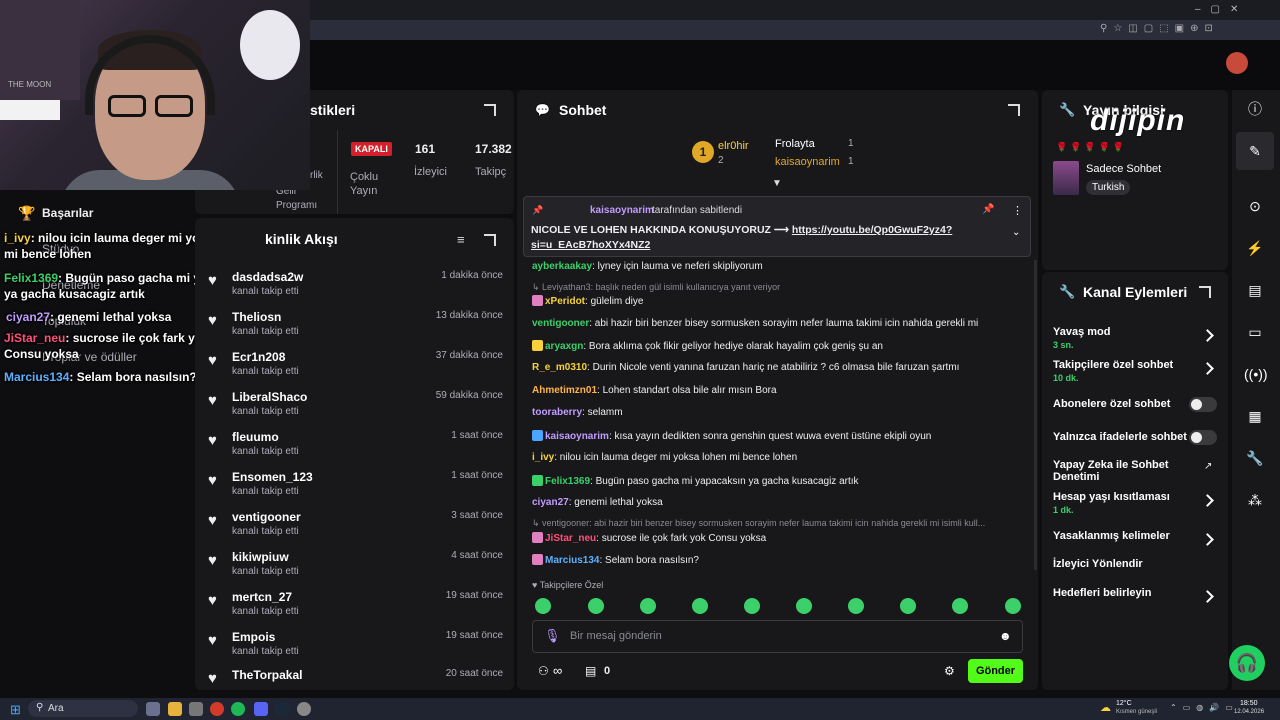  I want to click on pinned-by-user: kaisaoynarim, so click(622, 210).